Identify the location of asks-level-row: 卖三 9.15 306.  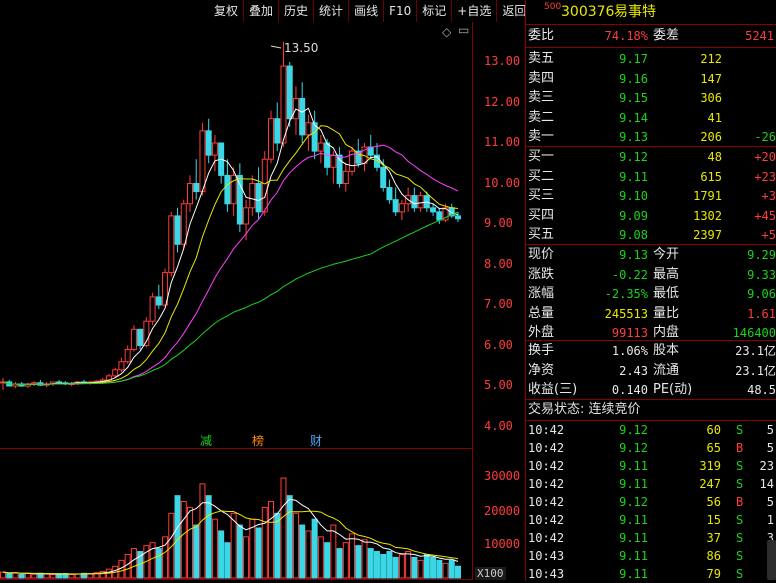
(651, 98).